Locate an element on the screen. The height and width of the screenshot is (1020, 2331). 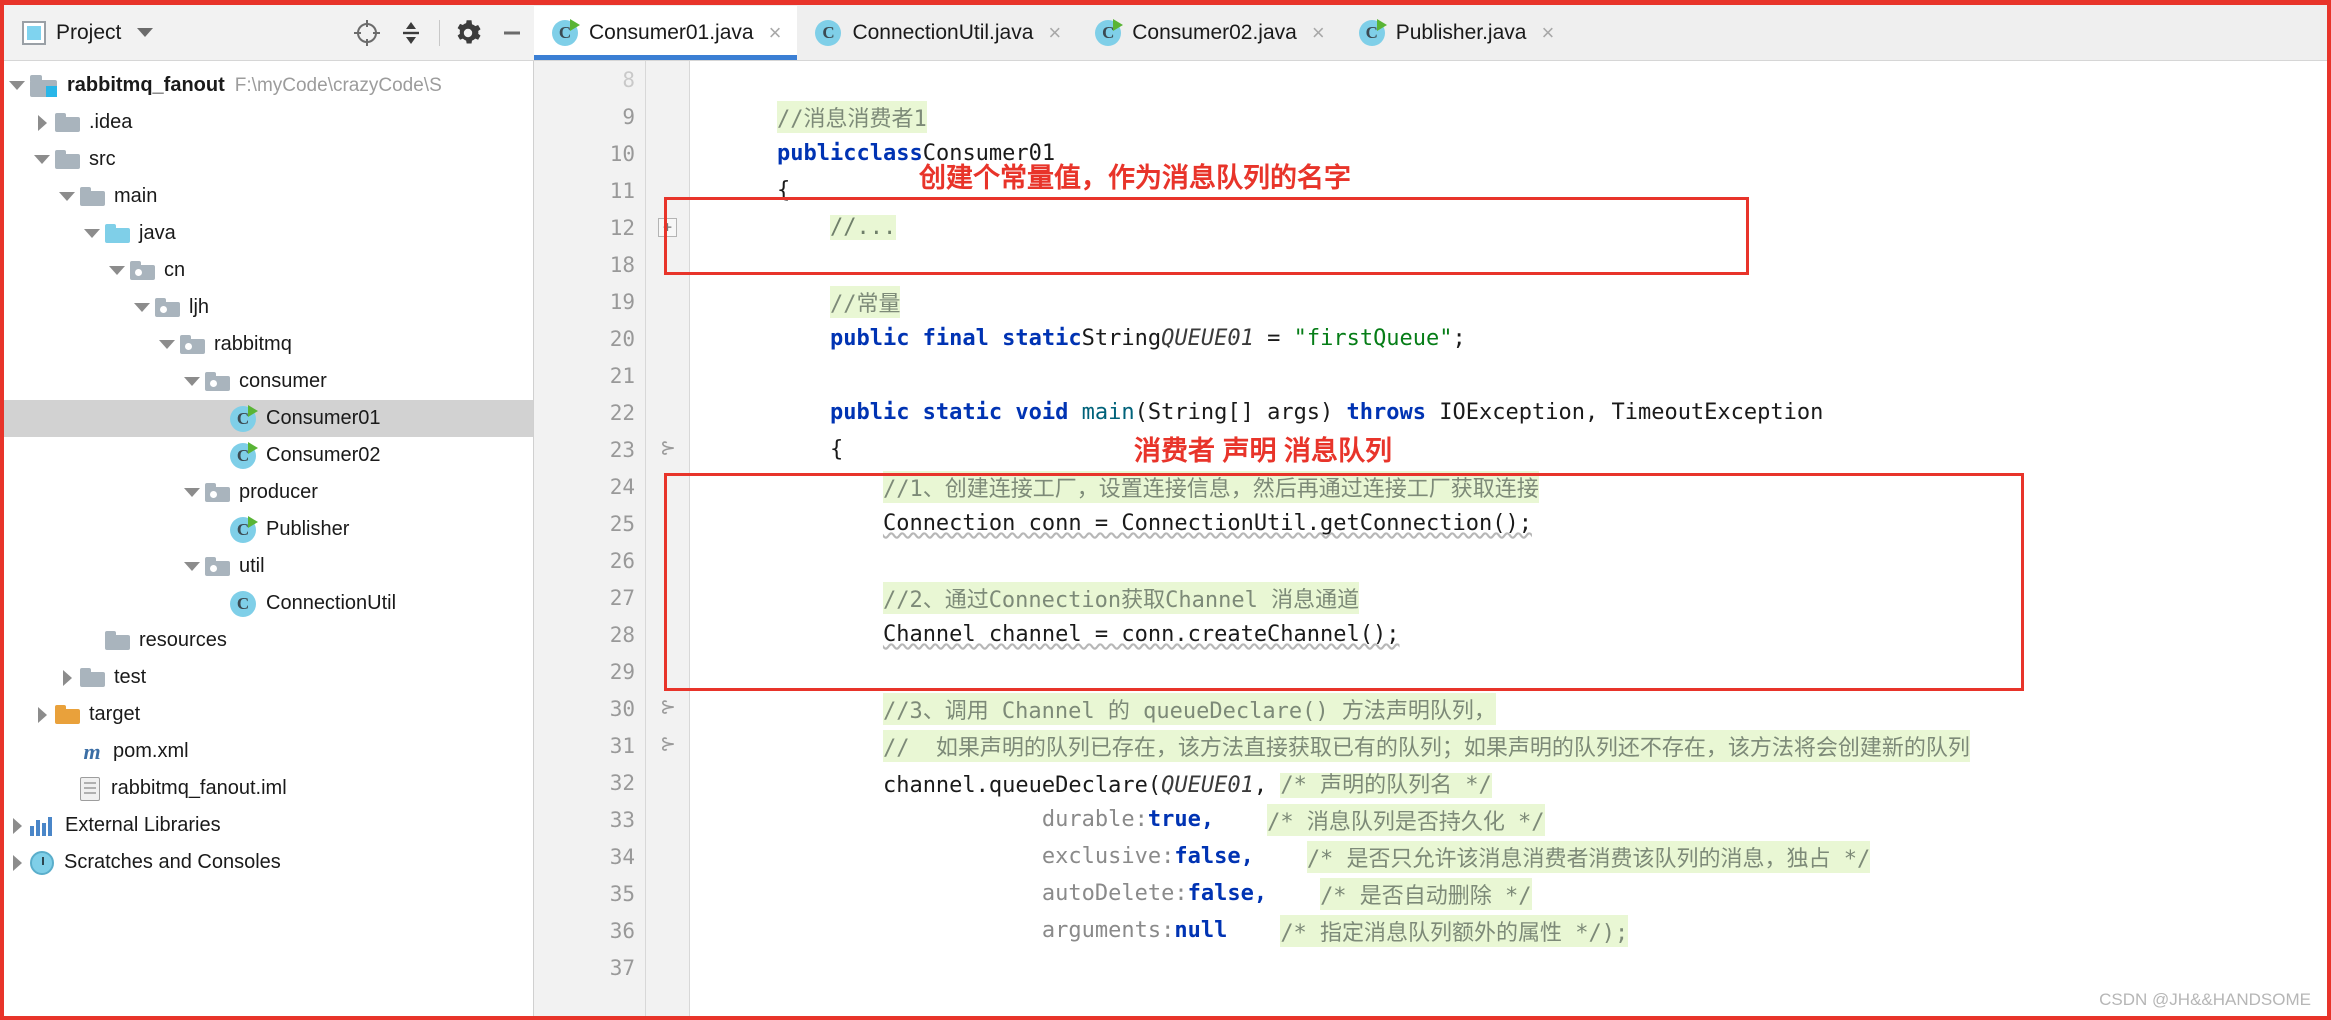
code-comment: //2、通过Connection获取Channel 消息通道 is located at coordinates (1121, 597).